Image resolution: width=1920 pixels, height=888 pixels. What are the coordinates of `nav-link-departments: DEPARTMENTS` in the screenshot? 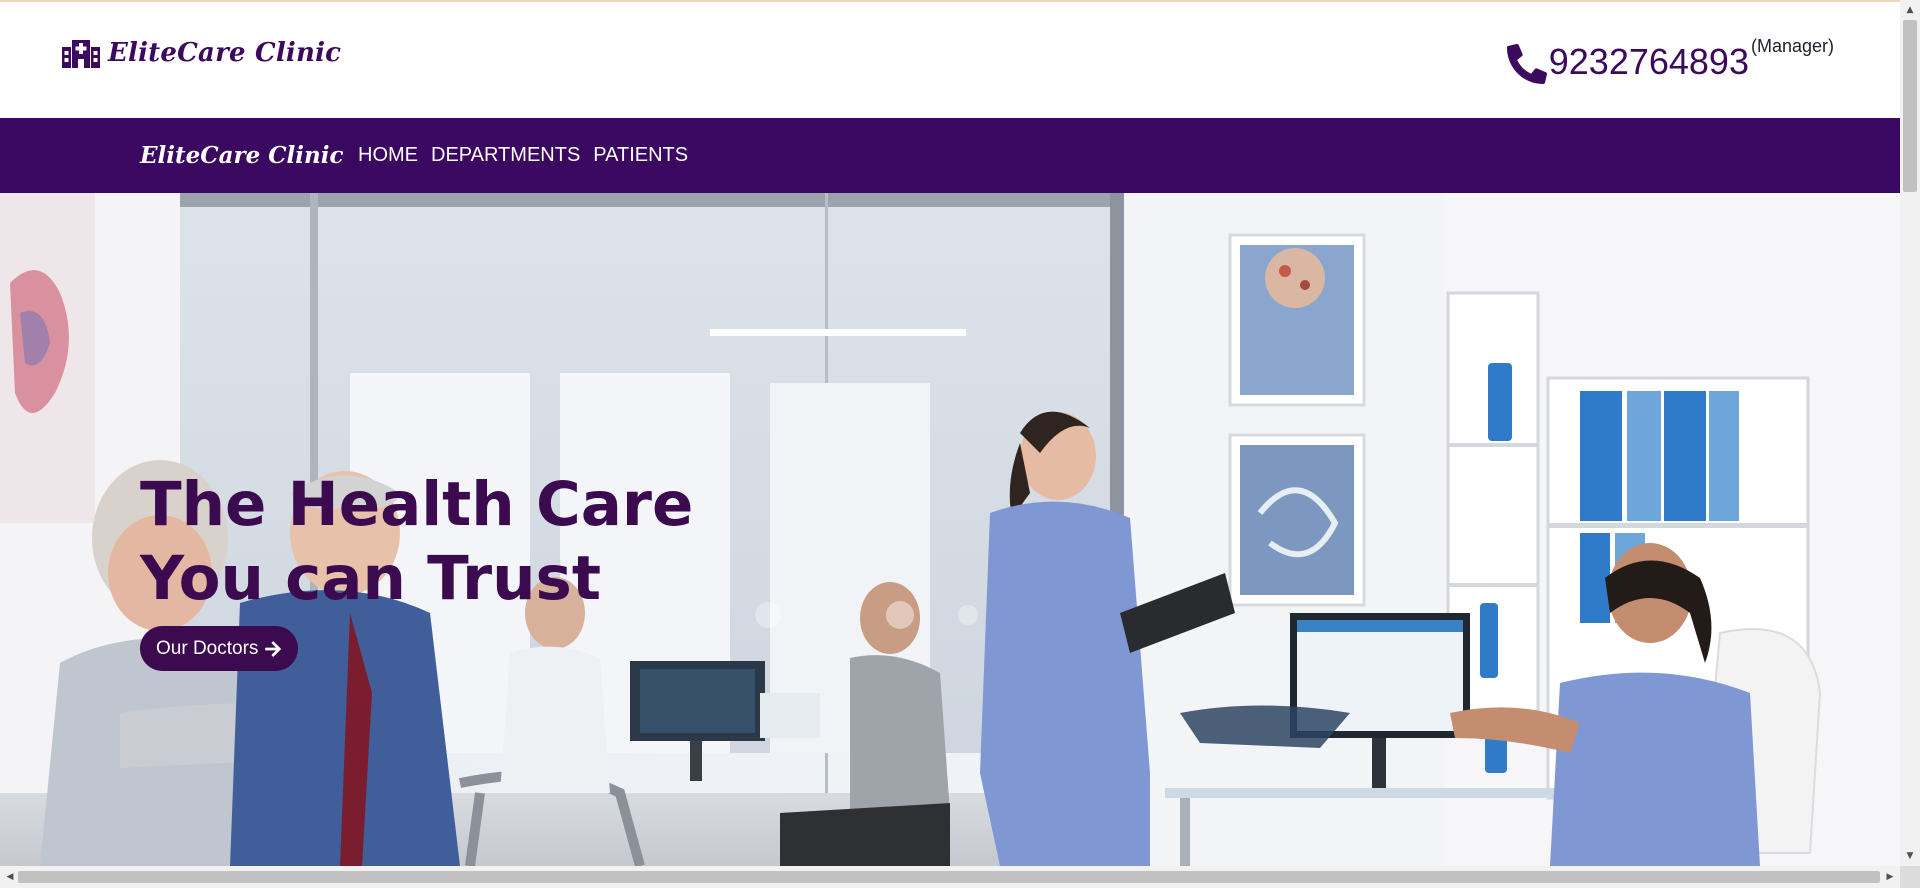 It's located at (505, 155).